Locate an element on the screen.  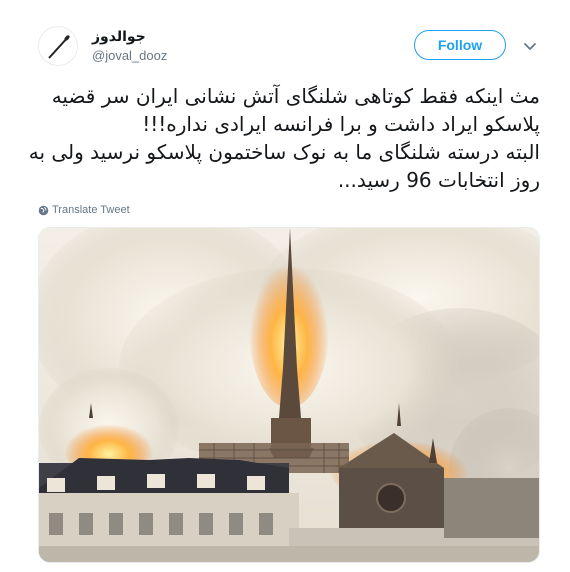
globe-icon is located at coordinates (43, 210).